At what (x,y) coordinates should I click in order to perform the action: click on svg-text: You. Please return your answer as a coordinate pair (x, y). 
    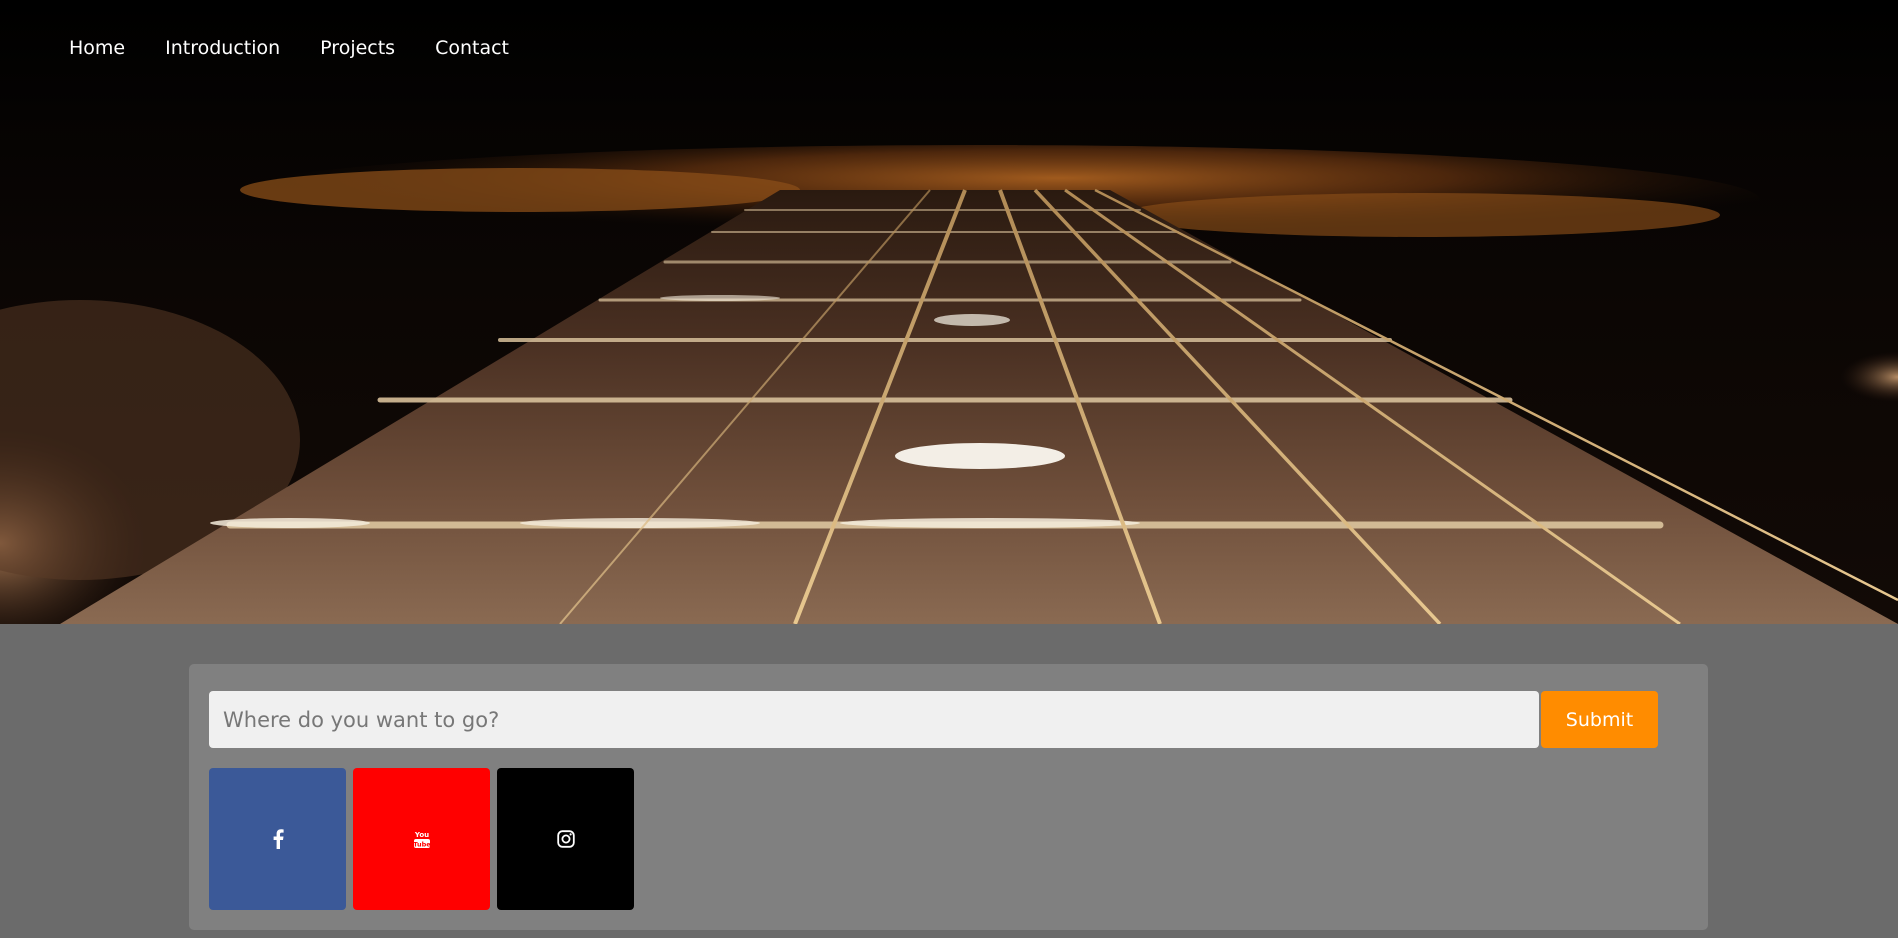
    Looking at the image, I should click on (420, 835).